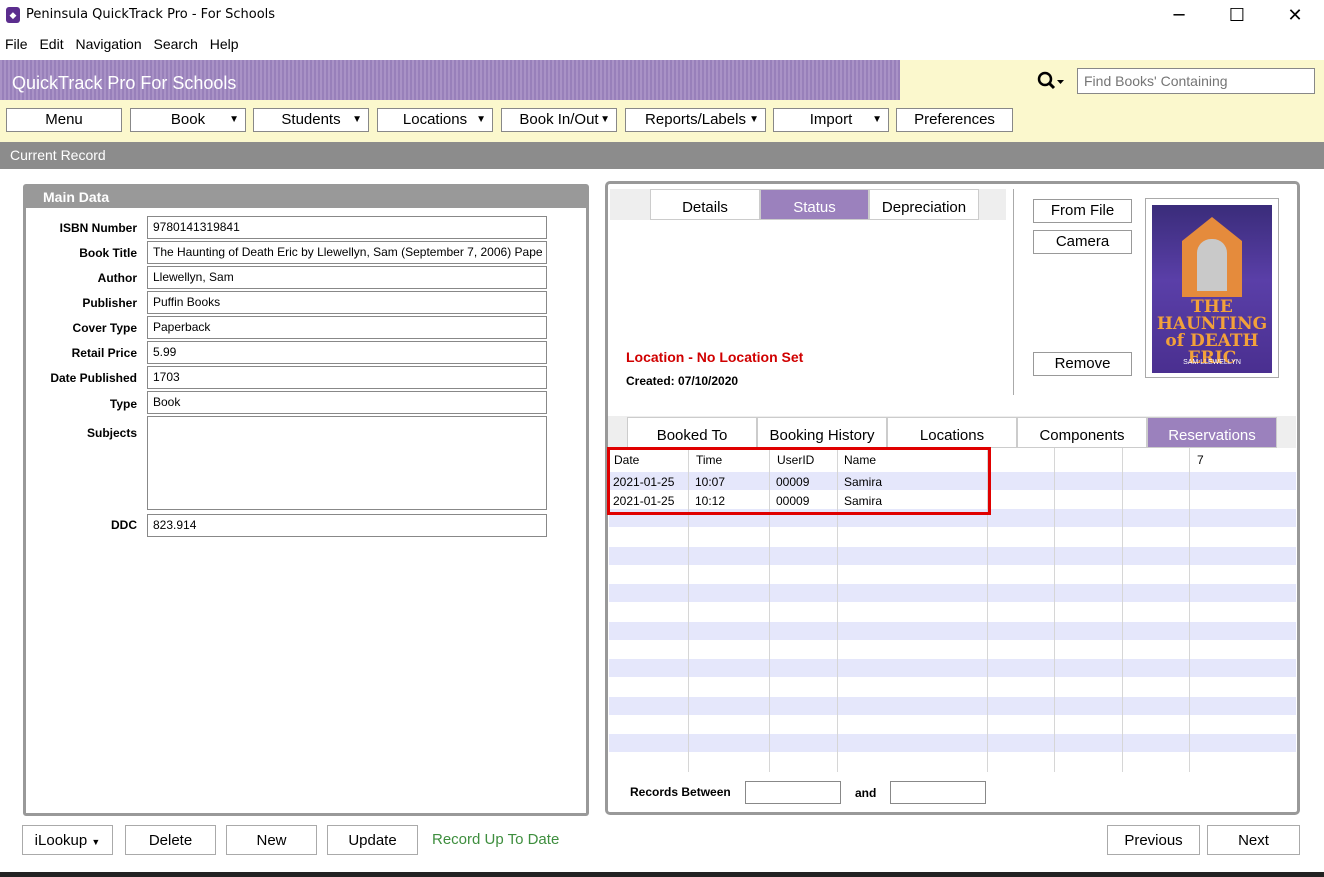 This screenshot has height=877, width=1324. Describe the element at coordinates (799, 481) in the screenshot. I see `highlight-box` at that location.